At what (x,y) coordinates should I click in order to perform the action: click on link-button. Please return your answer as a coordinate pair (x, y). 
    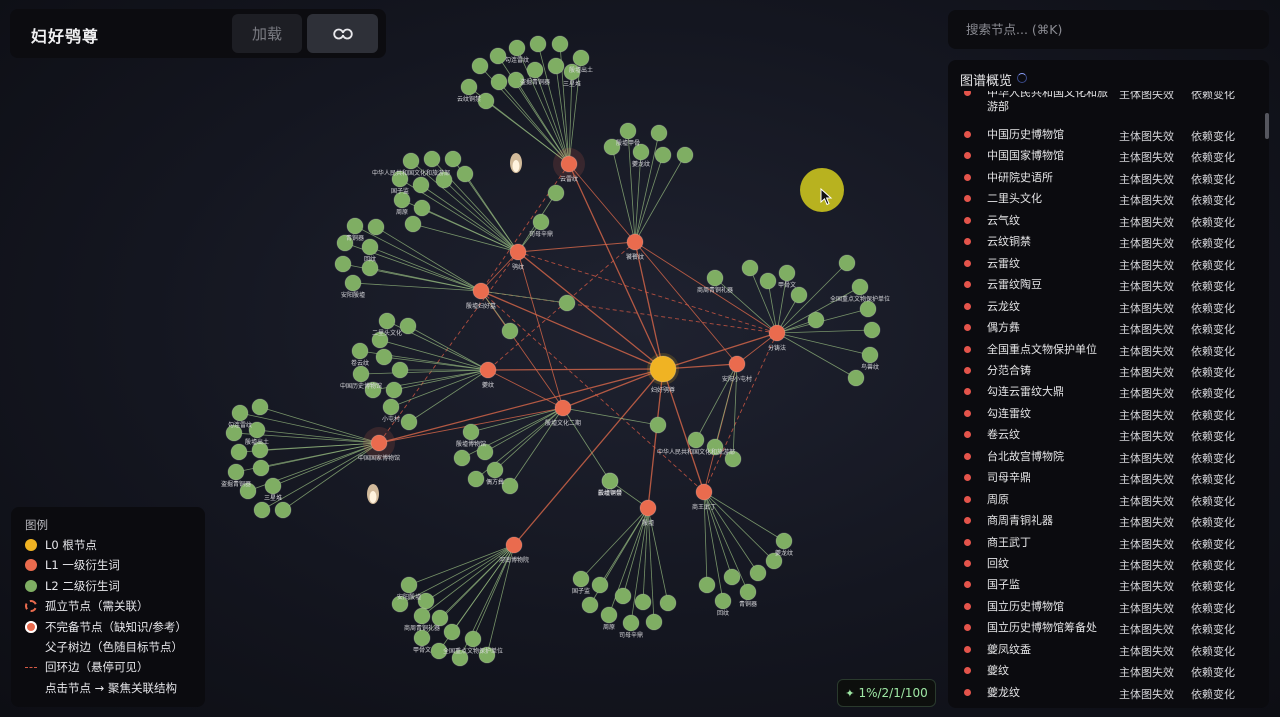
    Looking at the image, I should click on (342, 33).